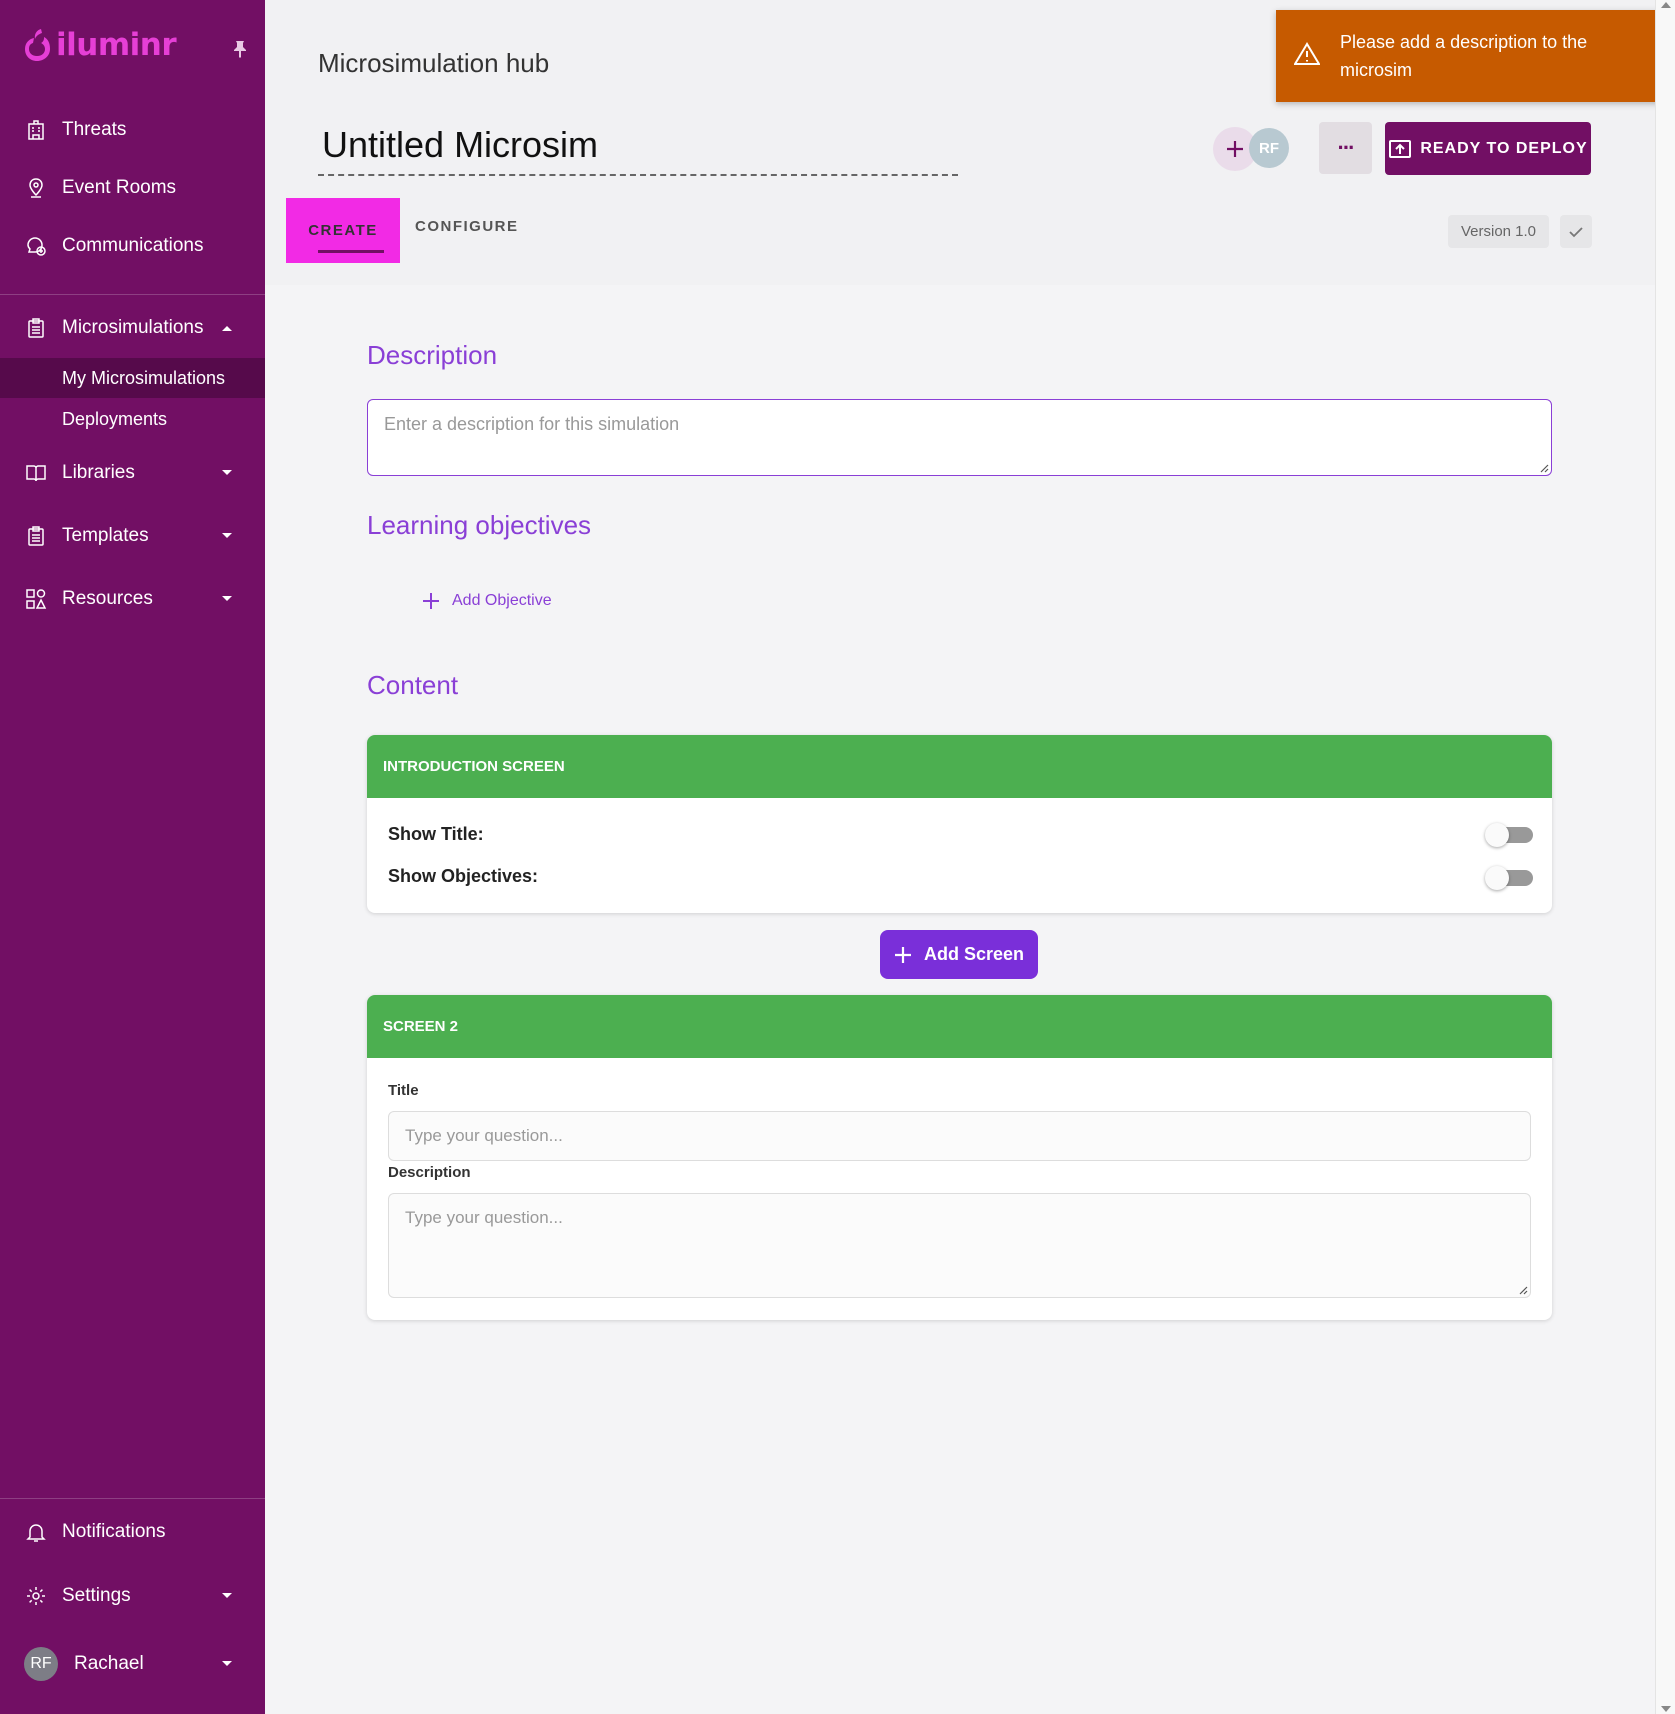 This screenshot has height=1714, width=1675. What do you see at coordinates (98, 472) in the screenshot?
I see `sidebar-item-label: Libraries` at bounding box center [98, 472].